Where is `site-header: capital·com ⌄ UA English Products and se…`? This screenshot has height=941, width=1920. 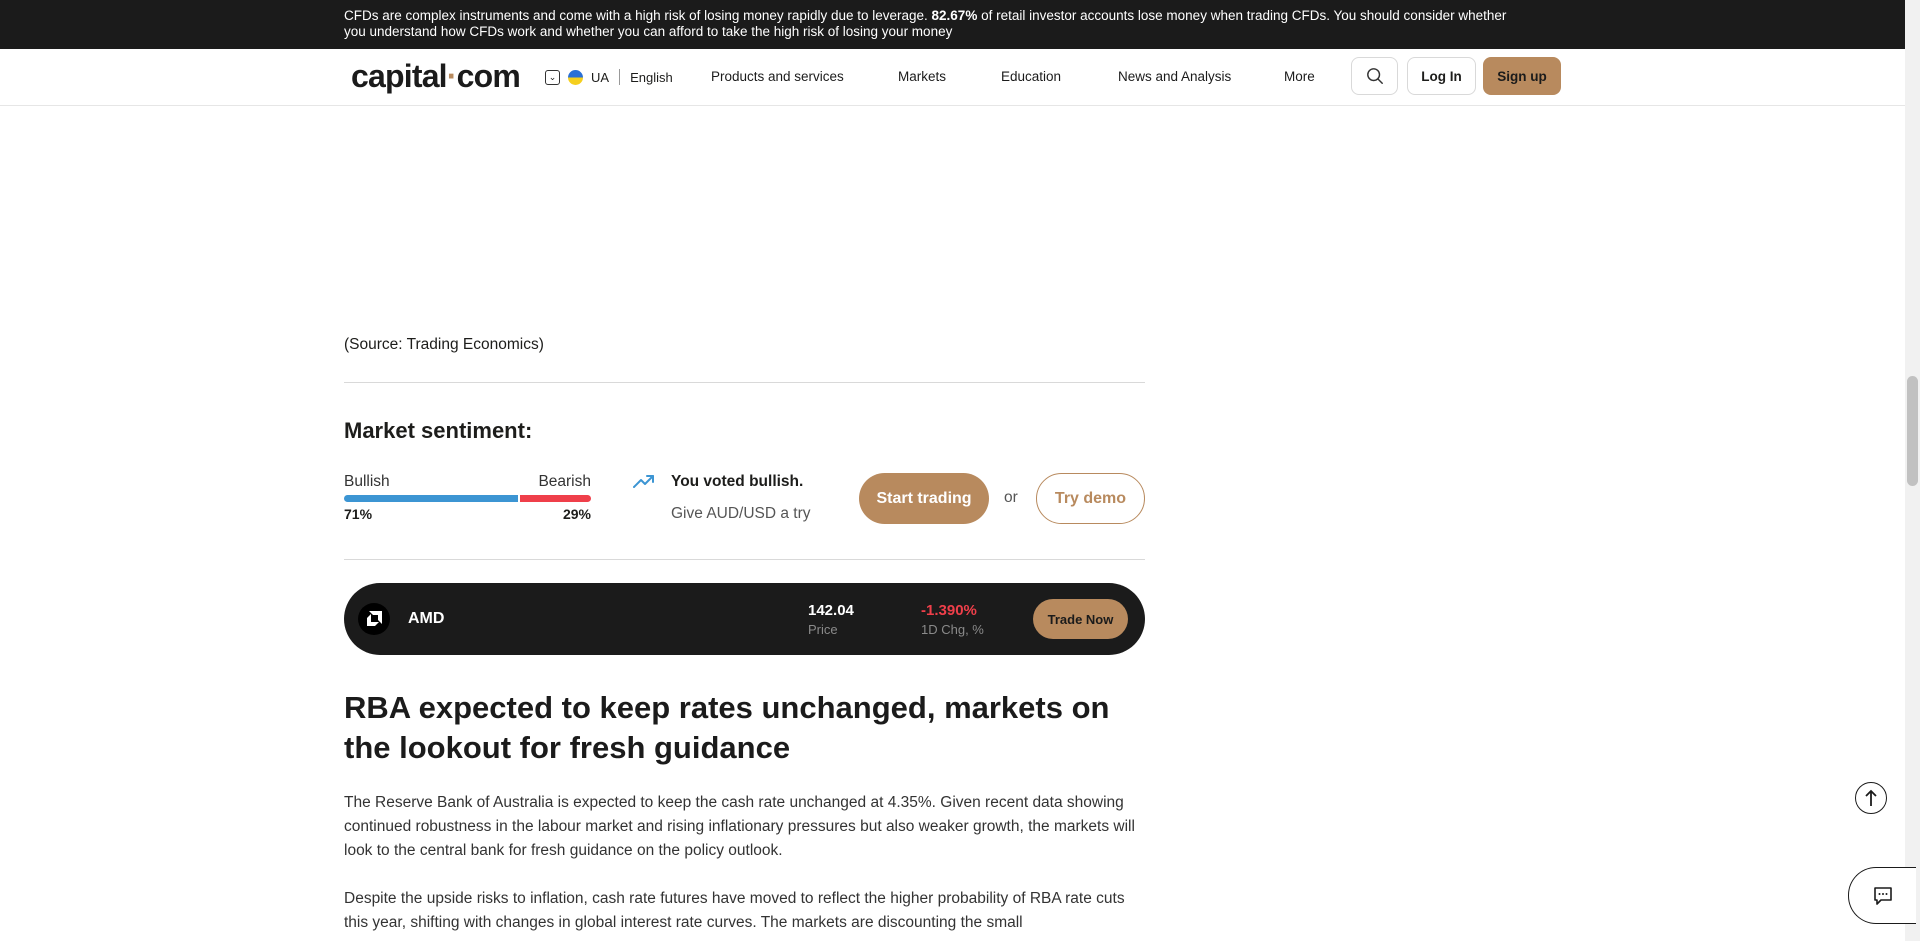
site-header: capital·com ⌄ UA English Products and se… is located at coordinates (952, 77).